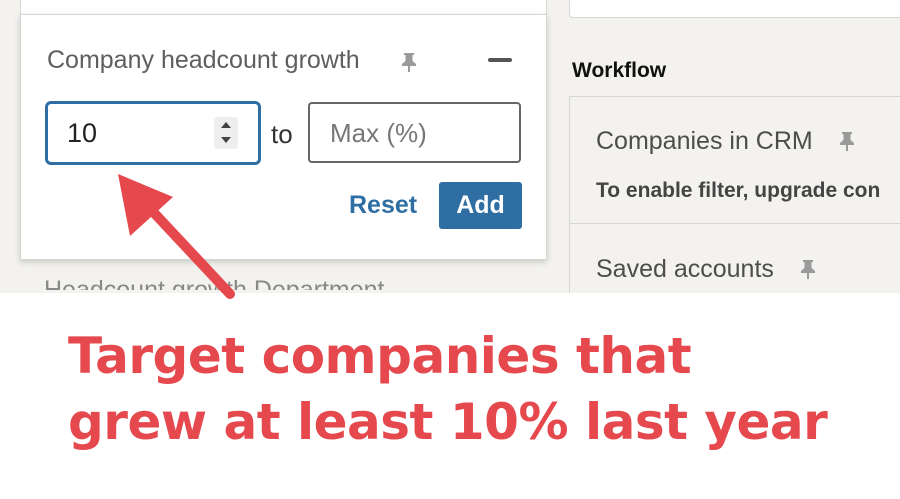 The width and height of the screenshot is (900, 499). I want to click on max-percent-input: Max (%), so click(414, 132).